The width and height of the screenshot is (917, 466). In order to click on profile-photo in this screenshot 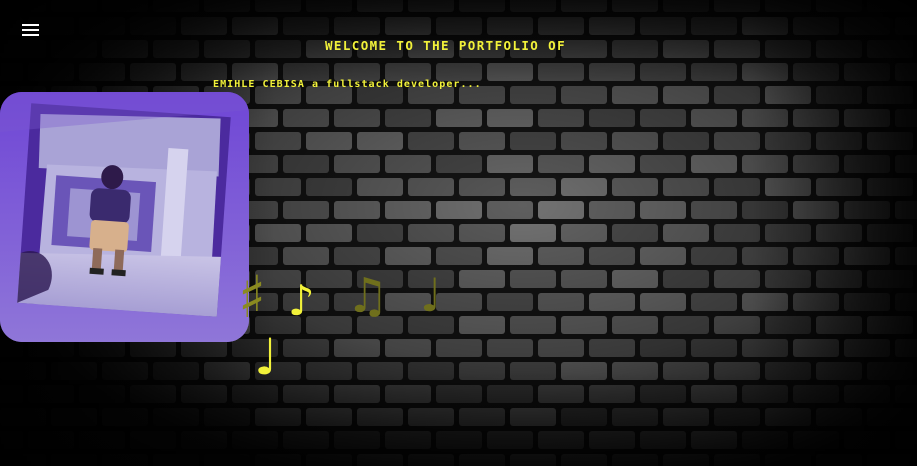, I will do `click(124, 217)`.